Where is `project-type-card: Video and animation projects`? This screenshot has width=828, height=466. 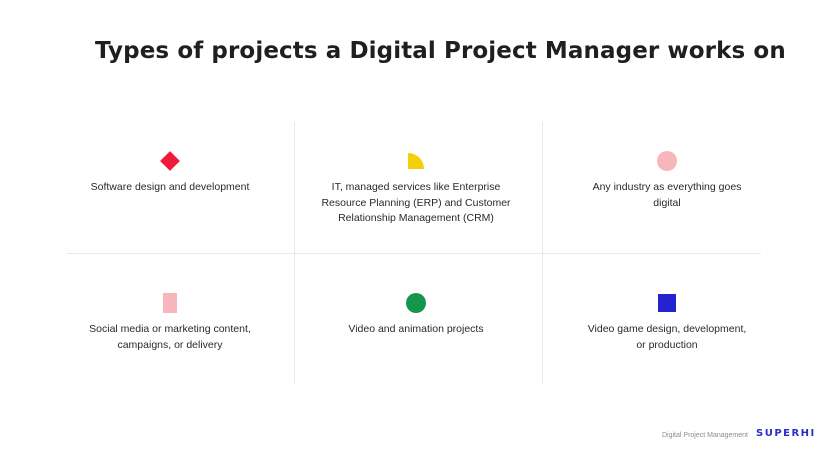
project-type-card: Video and animation projects is located at coordinates (416, 315).